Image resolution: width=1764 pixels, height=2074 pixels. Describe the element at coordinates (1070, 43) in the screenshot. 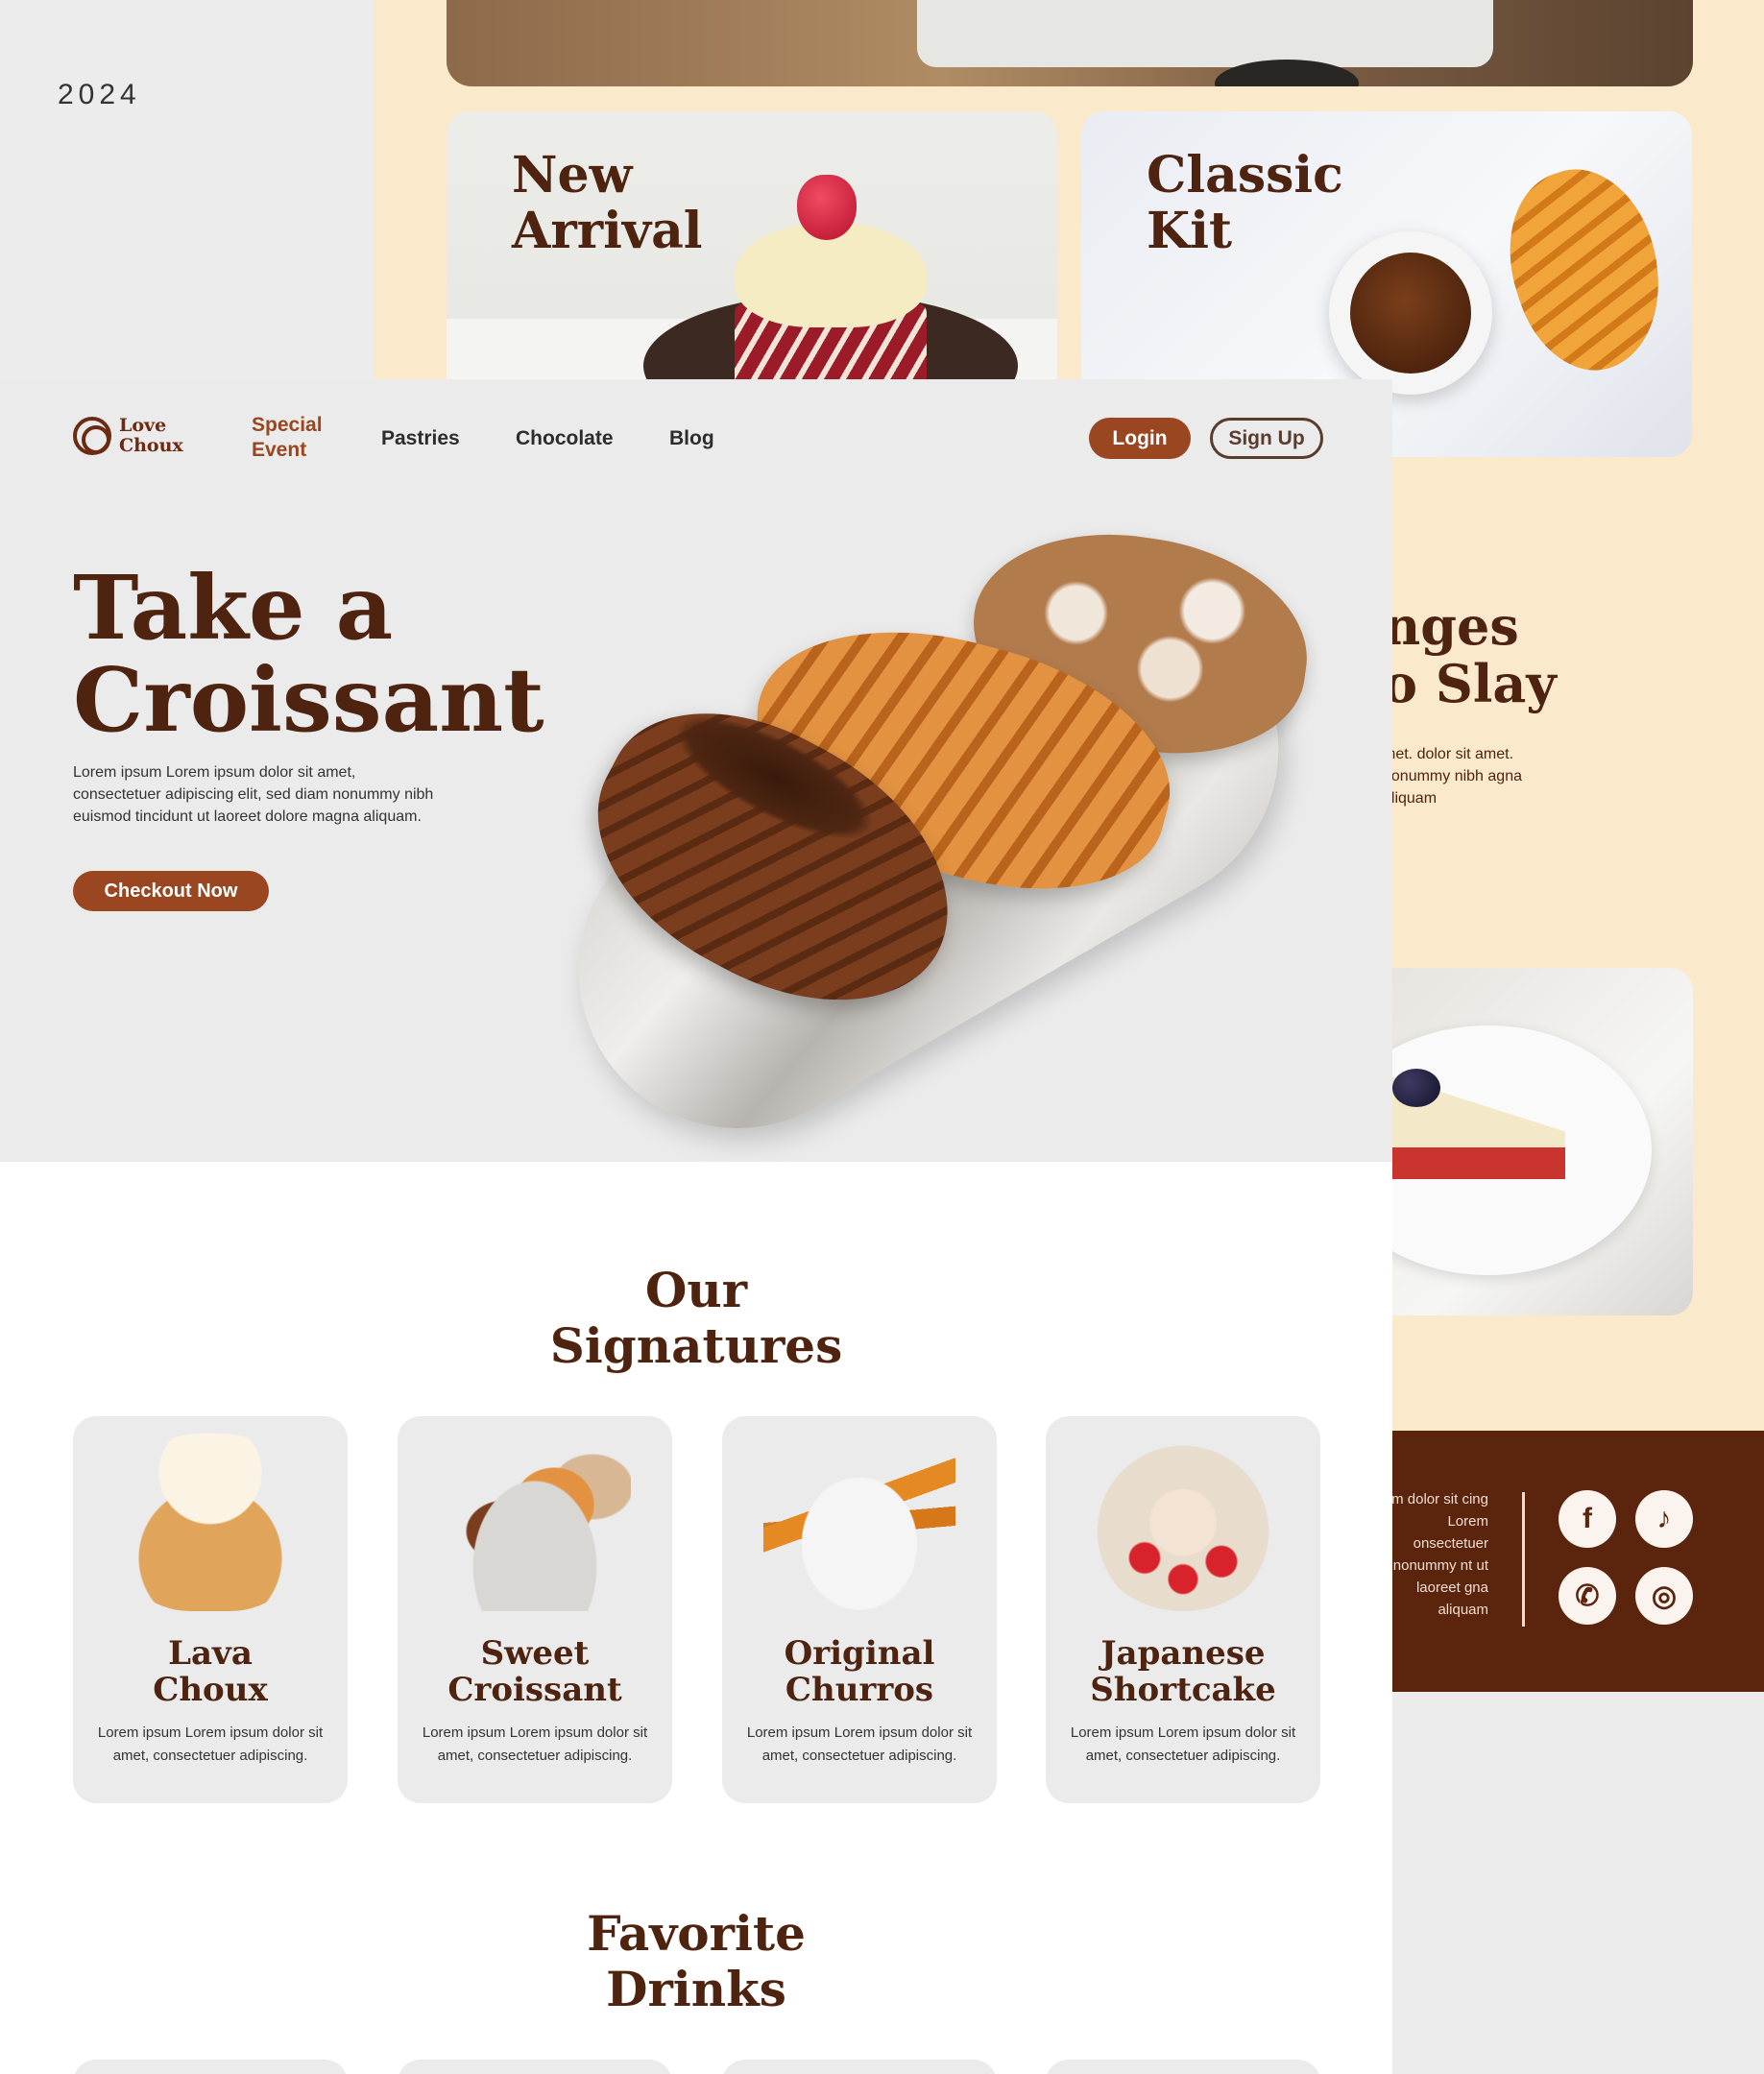

I see `back-top-image` at that location.